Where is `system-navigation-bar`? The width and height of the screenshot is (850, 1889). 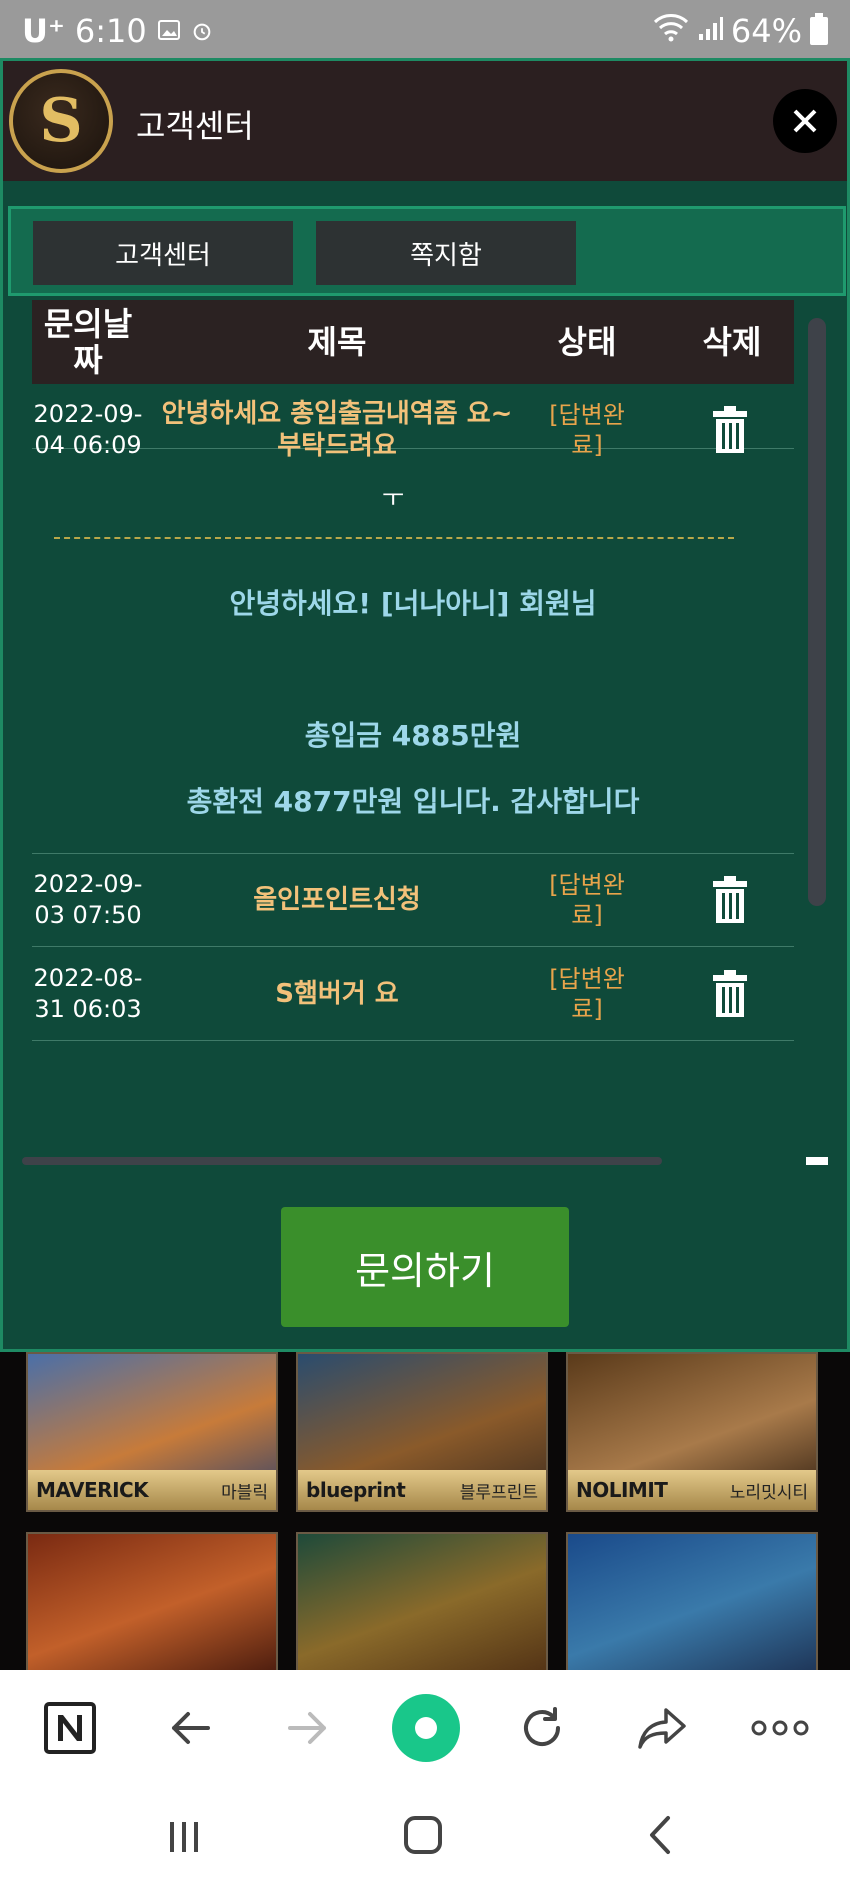
system-navigation-bar is located at coordinates (425, 1837).